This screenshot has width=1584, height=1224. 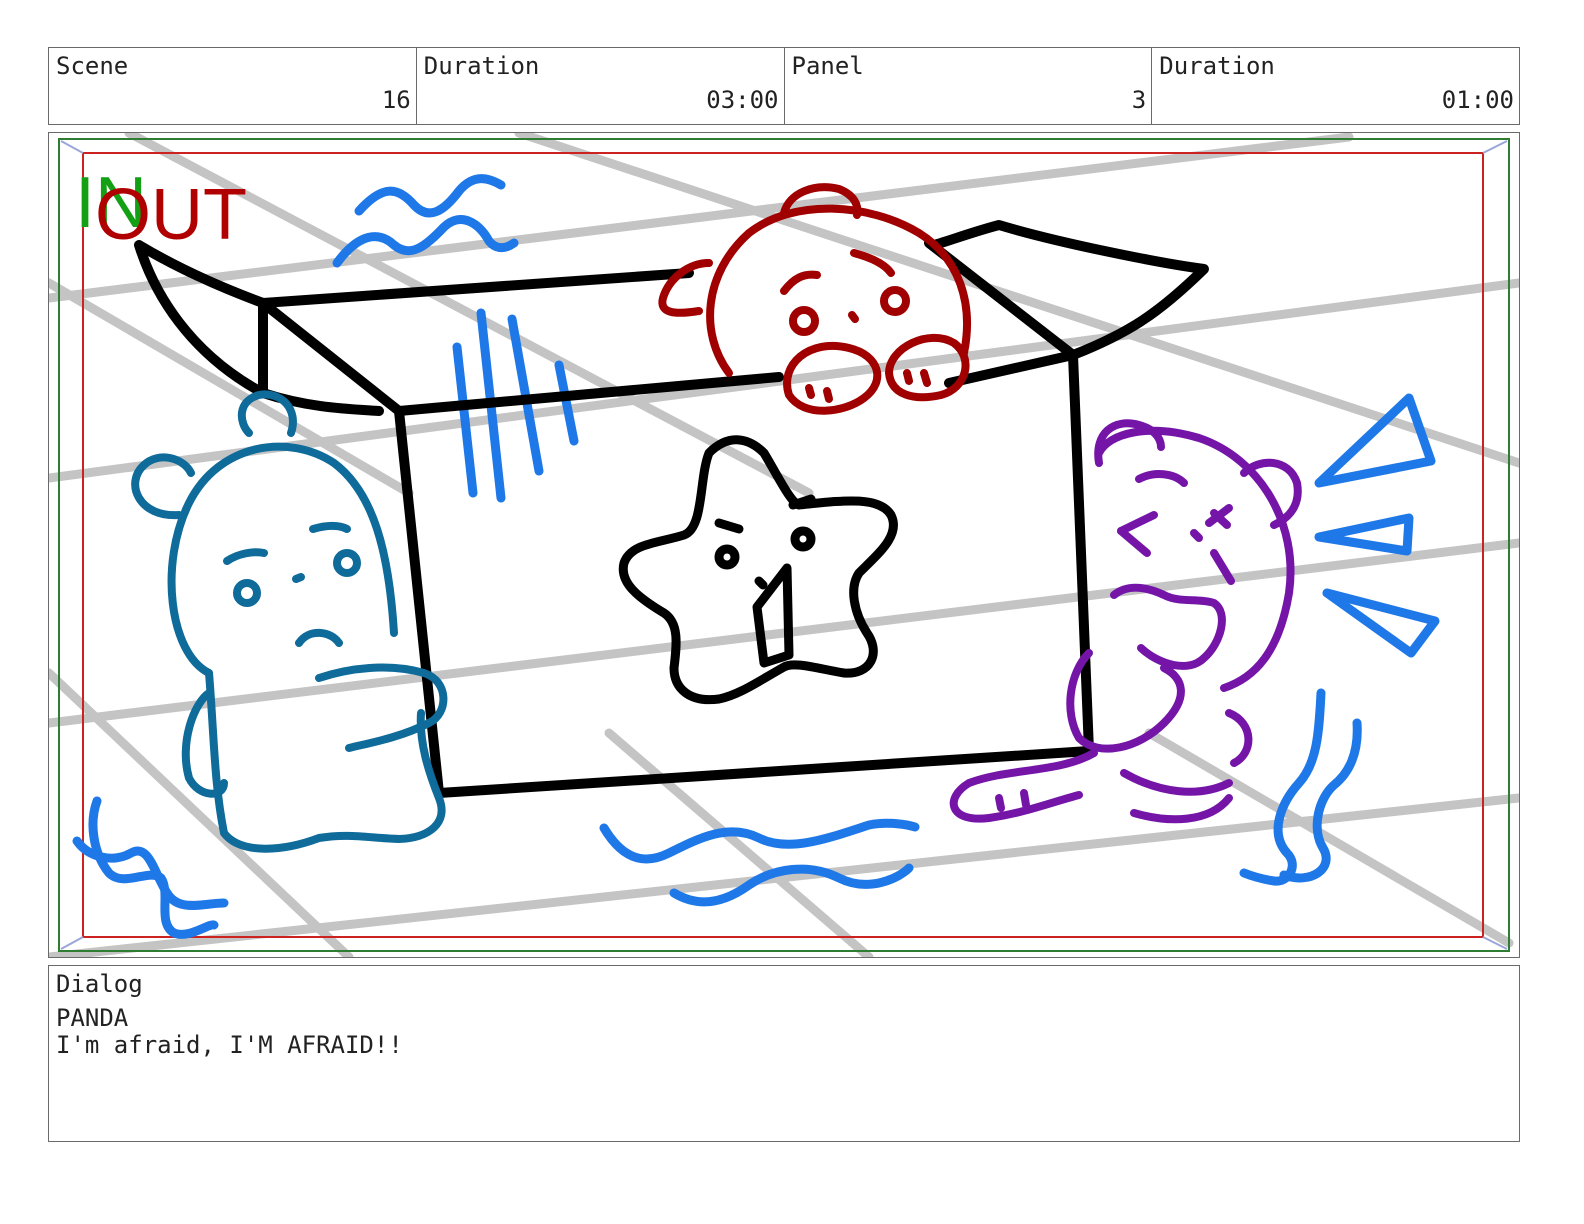 I want to click on panel-label: Panel, so click(x=827, y=66).